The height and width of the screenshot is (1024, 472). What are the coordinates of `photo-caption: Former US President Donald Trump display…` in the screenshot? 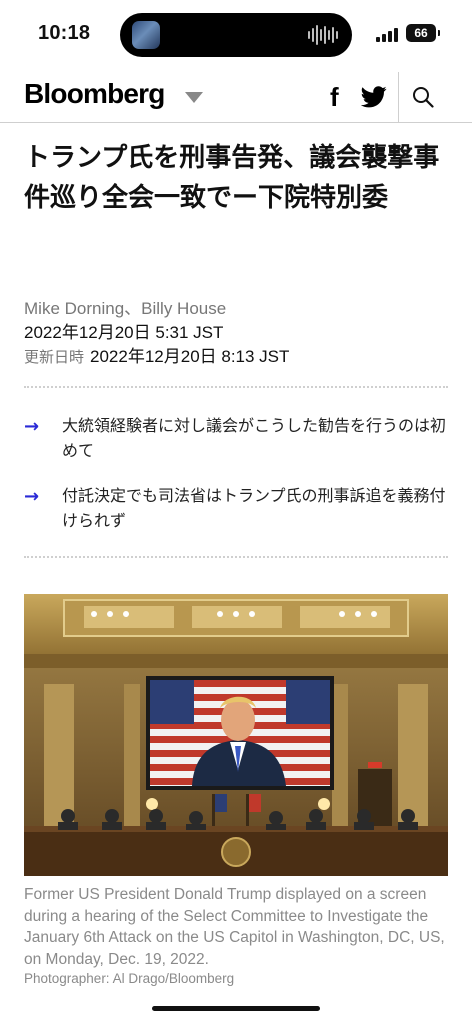 It's located at (234, 927).